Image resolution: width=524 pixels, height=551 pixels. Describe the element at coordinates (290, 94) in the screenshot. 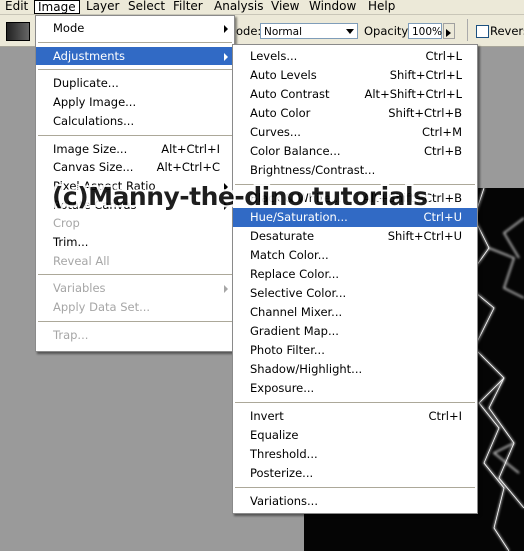

I see `menu-item-label: Auto Contrast` at that location.